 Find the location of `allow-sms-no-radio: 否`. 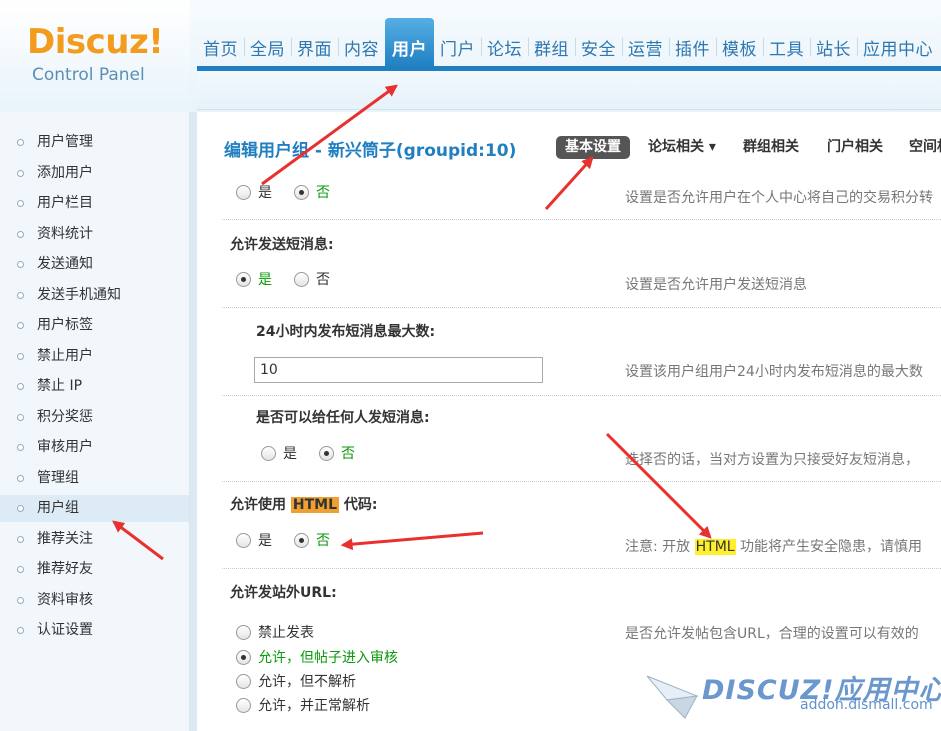

allow-sms-no-radio: 否 is located at coordinates (312, 280).